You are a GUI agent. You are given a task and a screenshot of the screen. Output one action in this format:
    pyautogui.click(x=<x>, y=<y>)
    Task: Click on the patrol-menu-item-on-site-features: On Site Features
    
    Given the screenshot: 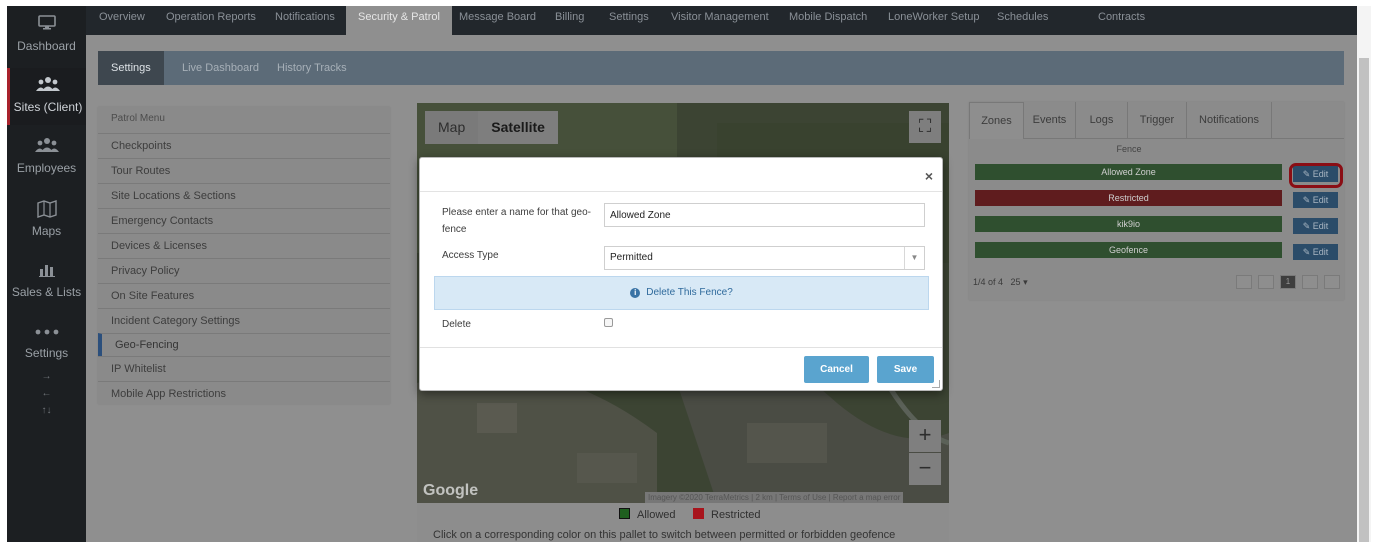 What is the action you would take?
    pyautogui.click(x=244, y=295)
    